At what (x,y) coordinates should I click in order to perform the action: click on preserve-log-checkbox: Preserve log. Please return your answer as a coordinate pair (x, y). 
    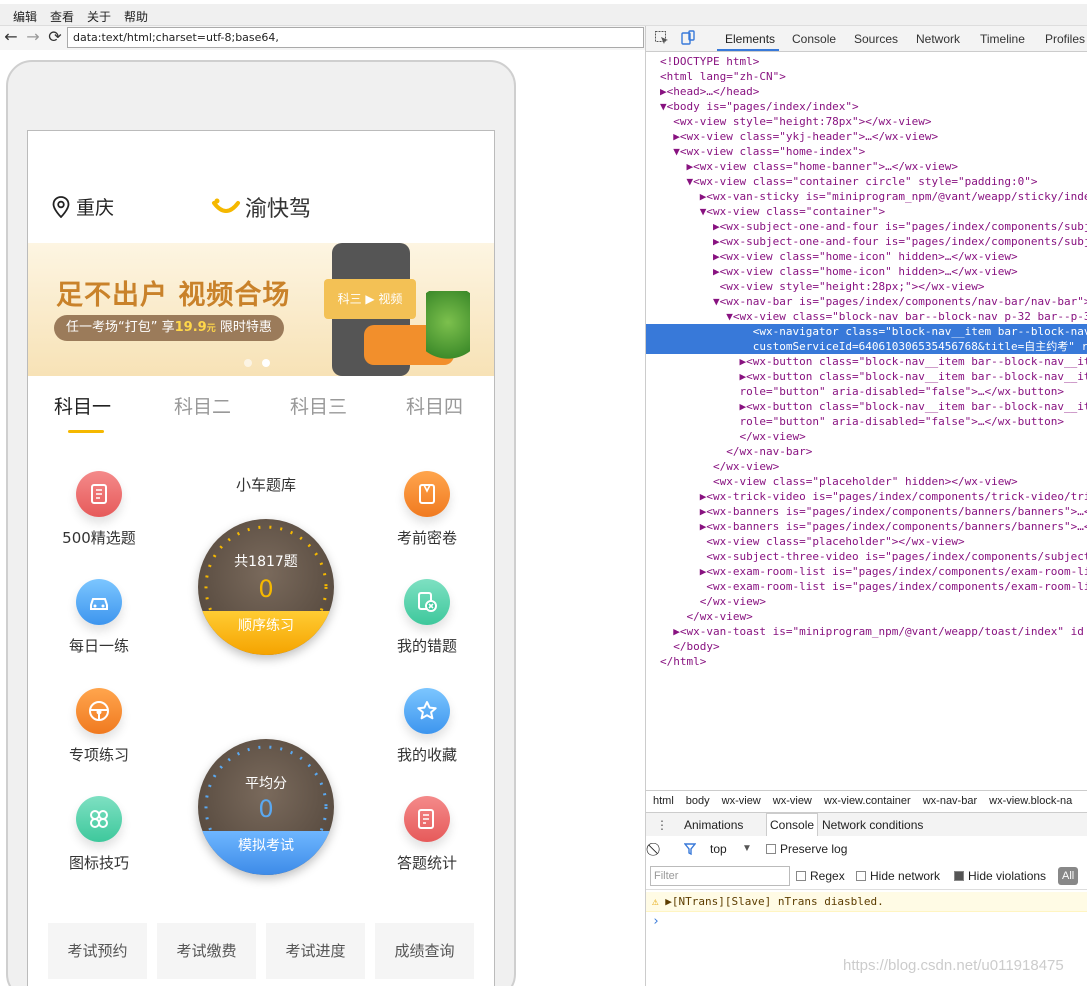
    Looking at the image, I should click on (806, 849).